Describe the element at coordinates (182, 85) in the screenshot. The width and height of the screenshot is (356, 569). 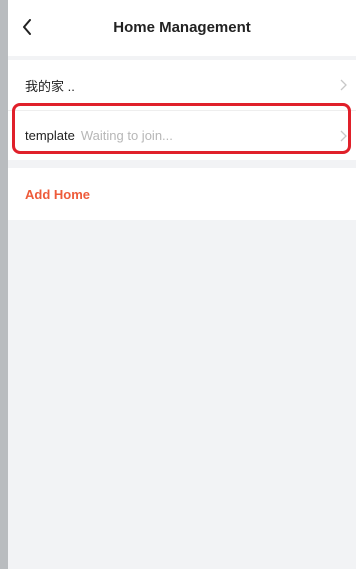
I see `home-item-my-home: 我的家 ..` at that location.